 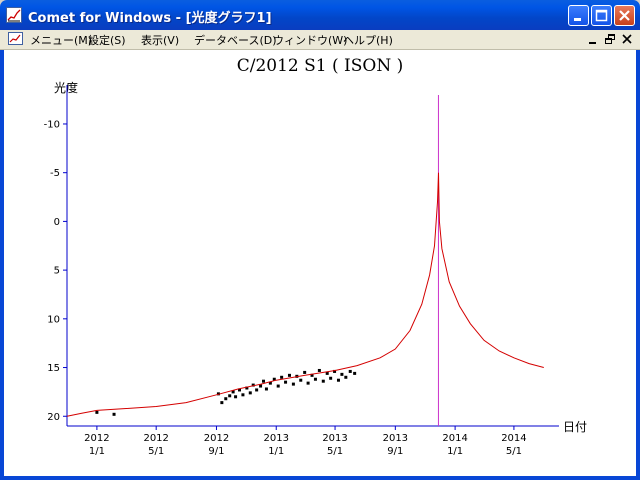 I want to click on menu-database: データベース(D), so click(x=235, y=40).